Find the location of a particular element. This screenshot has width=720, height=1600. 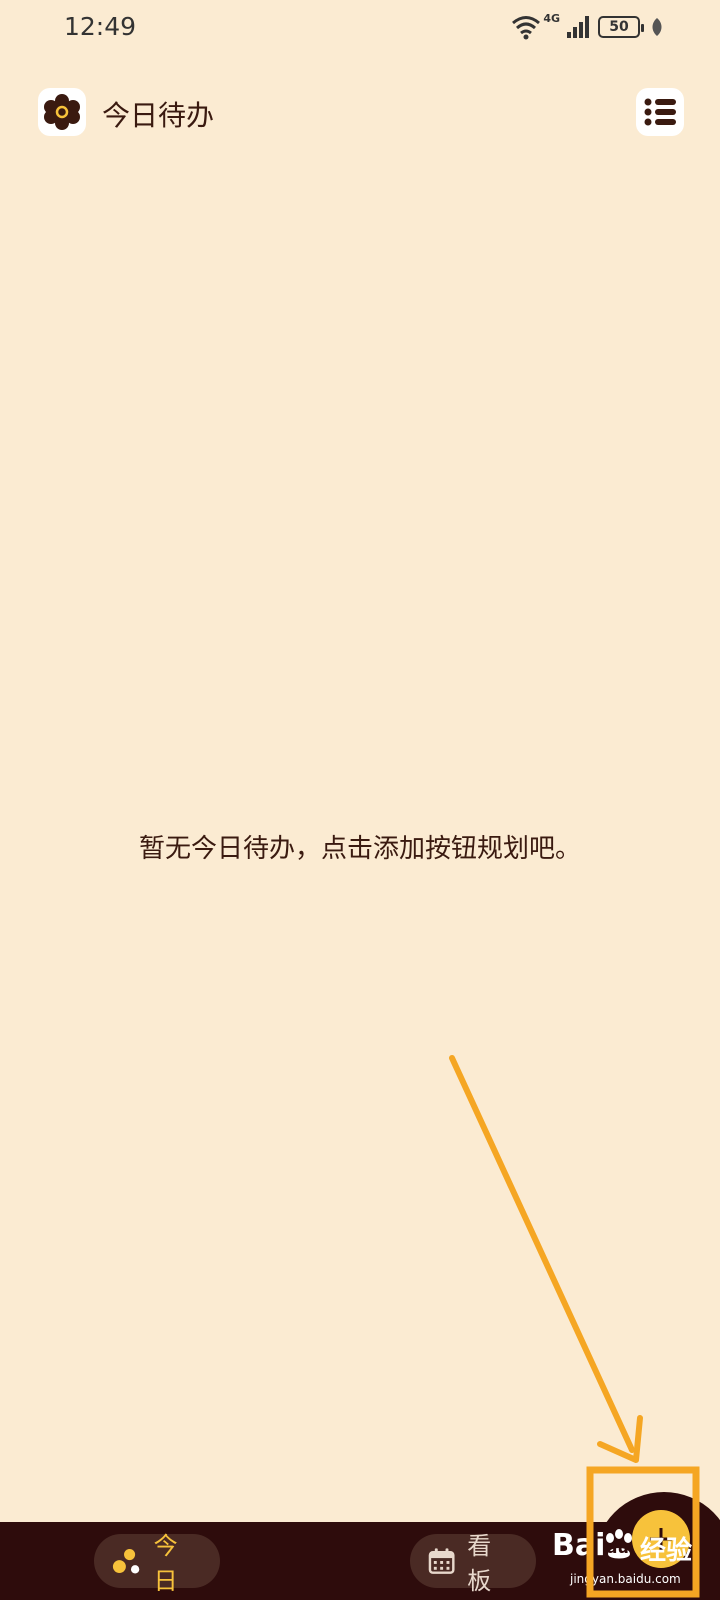

battery-icon: 50 is located at coordinates (621, 27).